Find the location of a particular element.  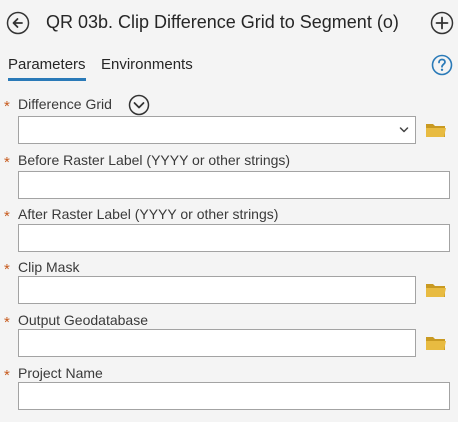

tab-environments: Environments is located at coordinates (147, 64).